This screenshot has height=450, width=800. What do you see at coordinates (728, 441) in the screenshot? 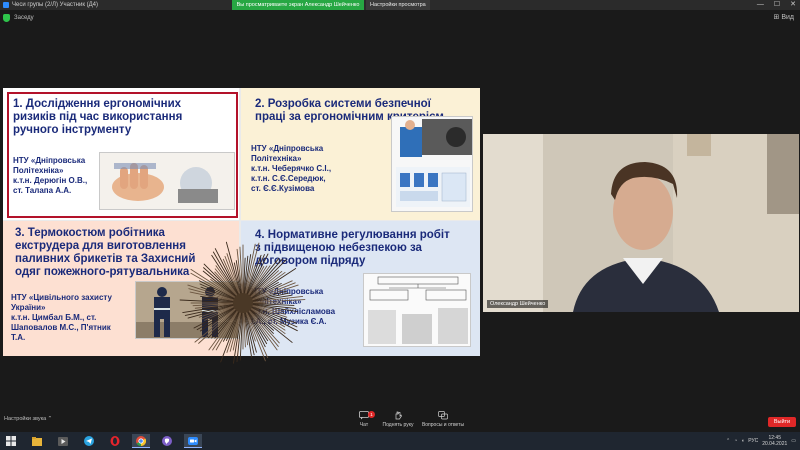
I see `tray-up-icon: ⌃` at bounding box center [728, 441].